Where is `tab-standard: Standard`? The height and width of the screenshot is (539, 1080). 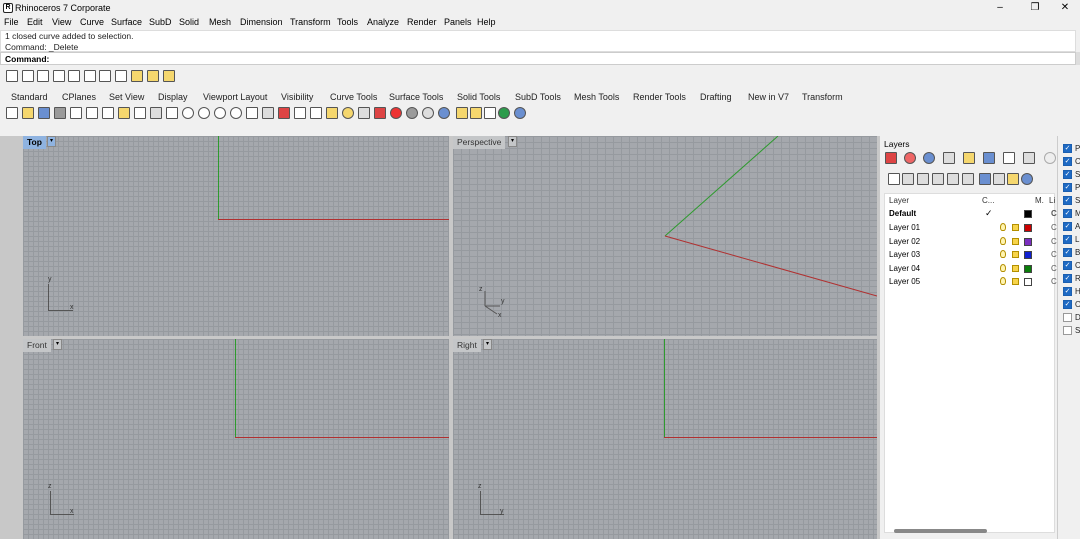 tab-standard: Standard is located at coordinates (29, 97).